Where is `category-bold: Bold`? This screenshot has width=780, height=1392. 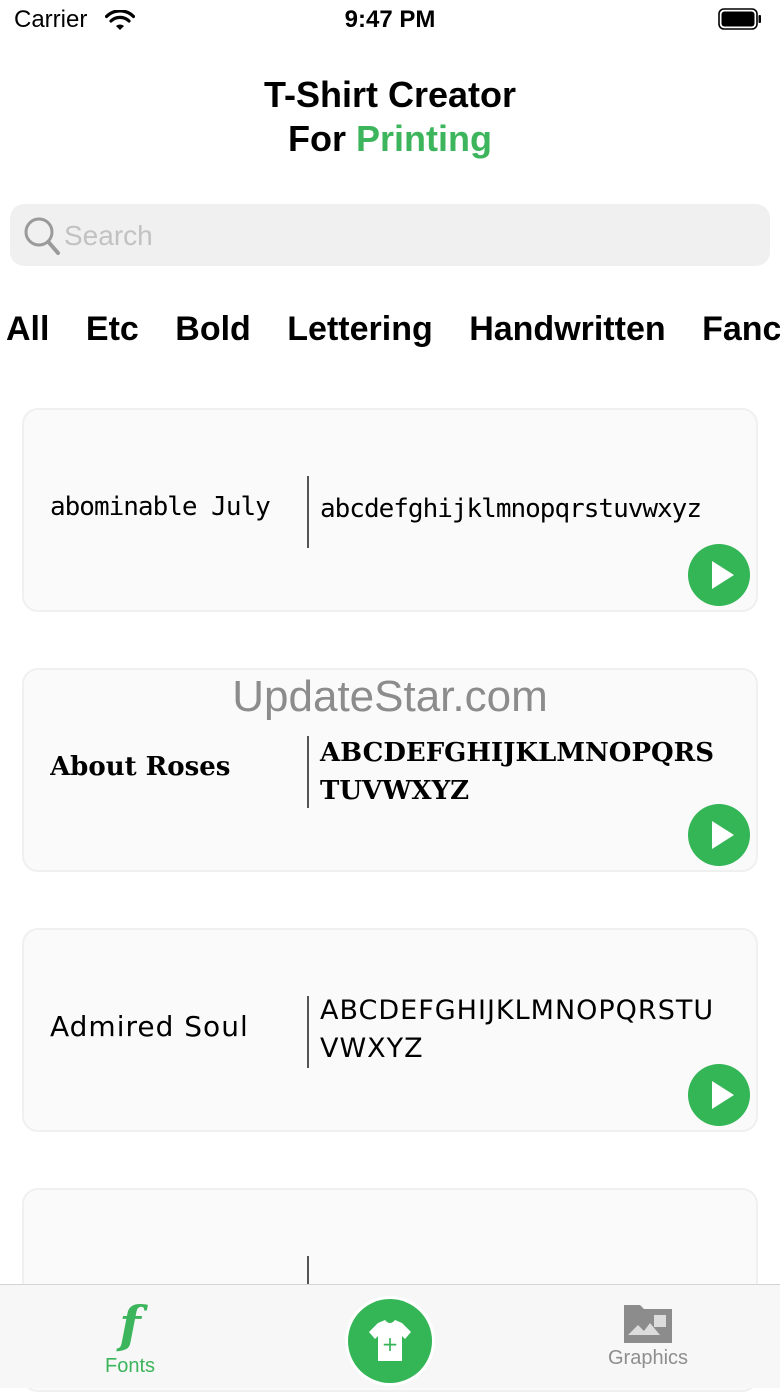 category-bold: Bold is located at coordinates (213, 329).